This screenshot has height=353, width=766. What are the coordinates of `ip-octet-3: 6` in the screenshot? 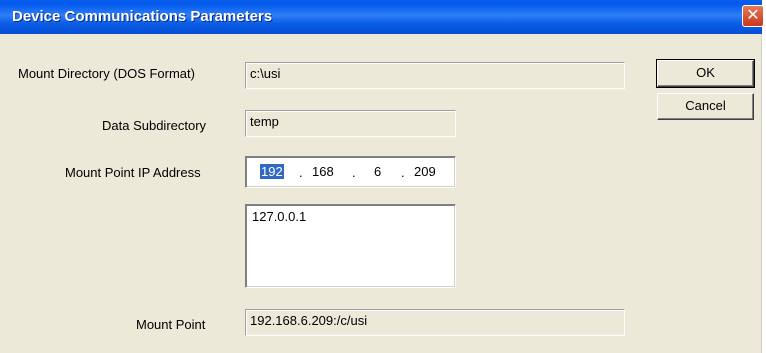 It's located at (377, 171).